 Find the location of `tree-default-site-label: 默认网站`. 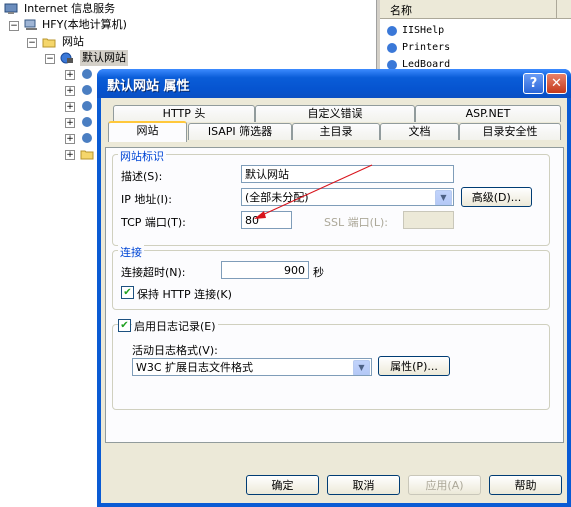

tree-default-site-label: 默认网站 is located at coordinates (104, 58).